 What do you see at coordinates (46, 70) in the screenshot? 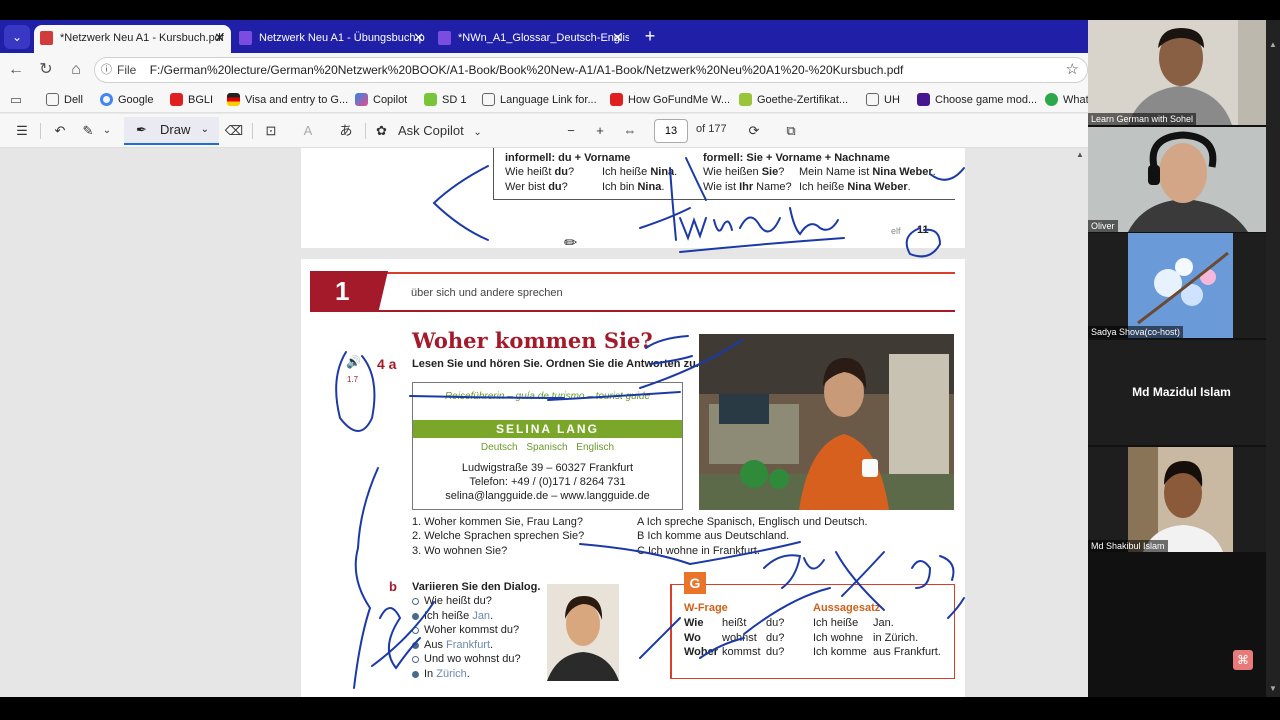
I see `refresh-icon: ↻` at bounding box center [46, 70].